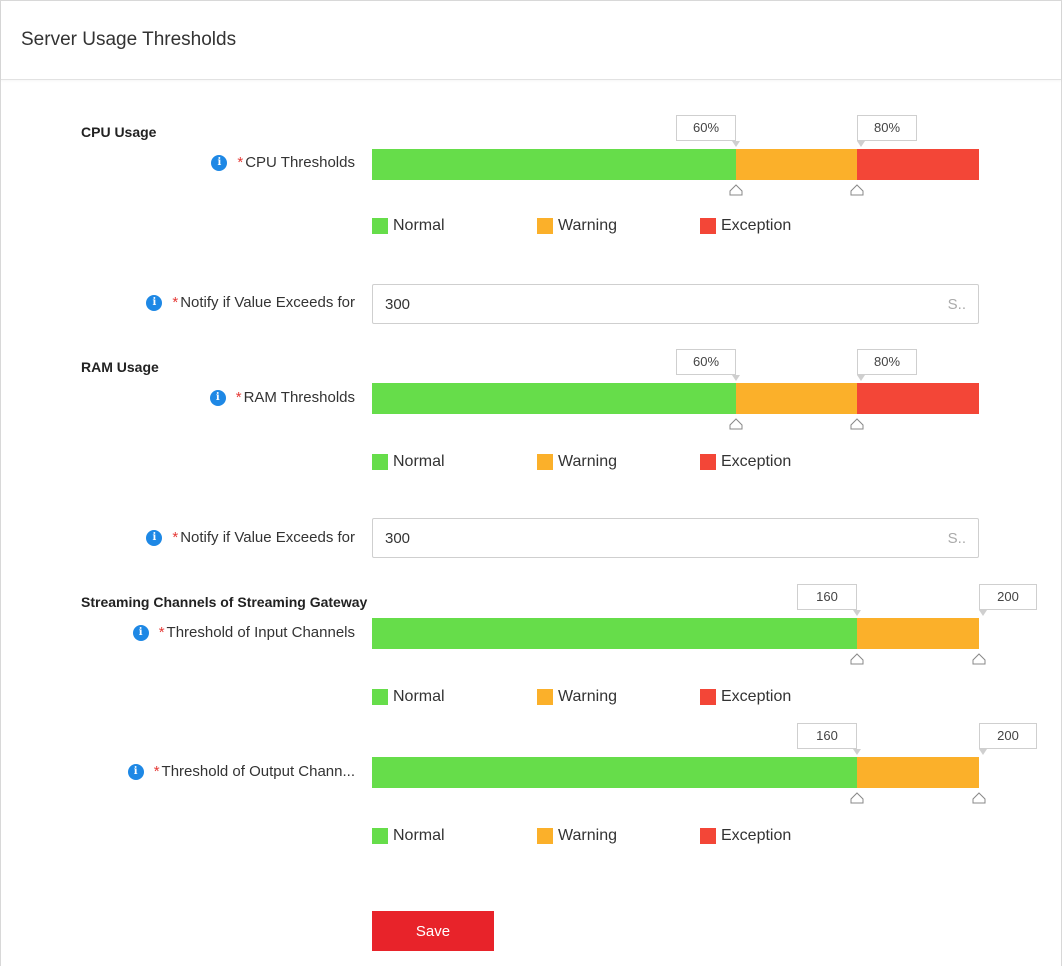 This screenshot has width=1063, height=966. Describe the element at coordinates (956, 304) in the screenshot. I see `cpu-notify-unit: S..` at that location.